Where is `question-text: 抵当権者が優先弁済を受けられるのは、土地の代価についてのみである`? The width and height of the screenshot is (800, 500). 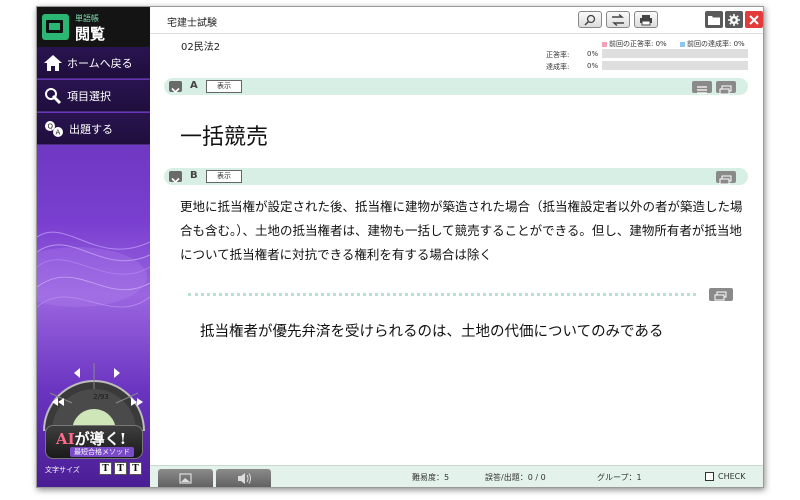
question-text: 抵当権者が優先弁済を受けられるのは、土地の代価についてのみである is located at coordinates (432, 332).